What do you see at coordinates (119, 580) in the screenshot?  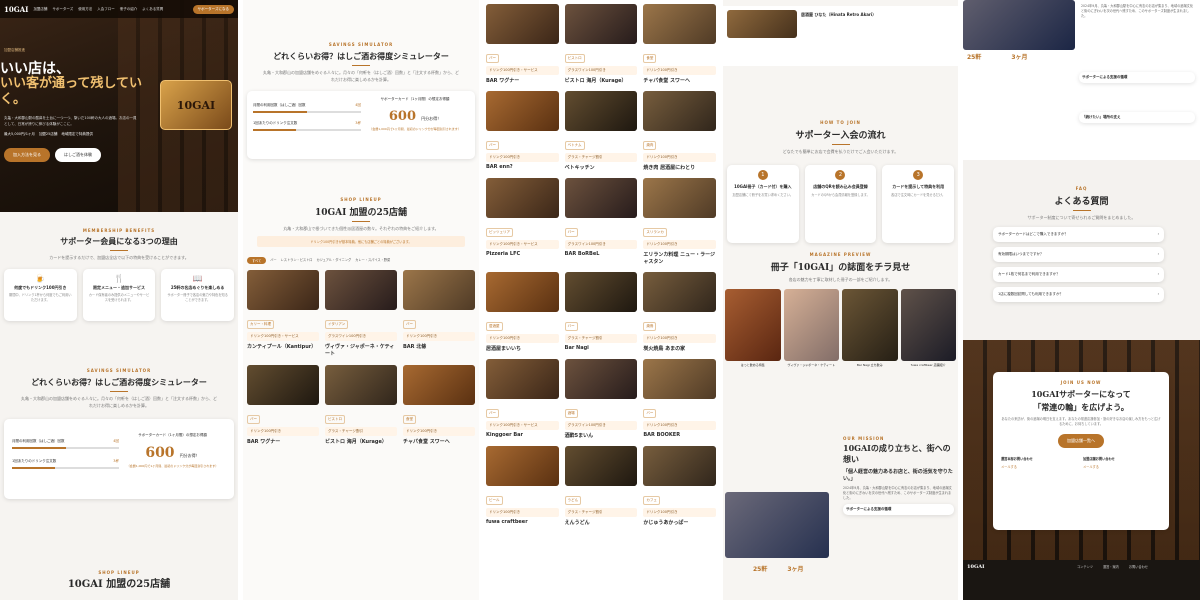 I see `lineup-preview: SHOP LINEUP 10GAI 加盟の25店舗` at bounding box center [119, 580].